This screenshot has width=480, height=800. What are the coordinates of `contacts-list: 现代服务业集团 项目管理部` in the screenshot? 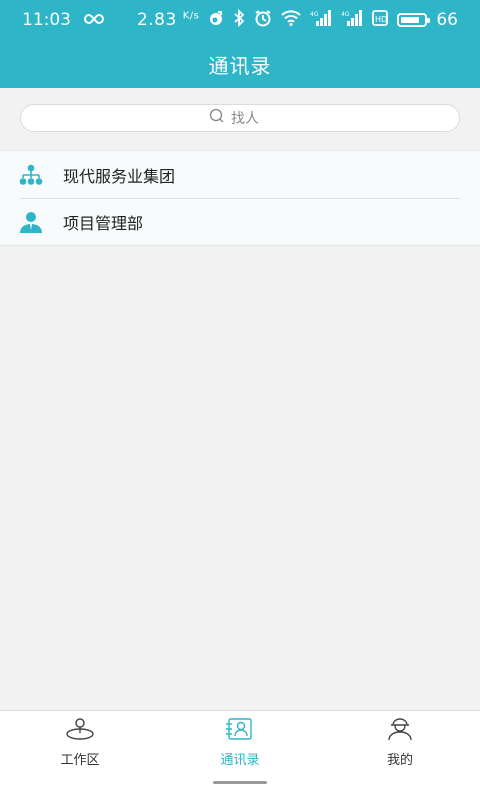 It's located at (240, 198).